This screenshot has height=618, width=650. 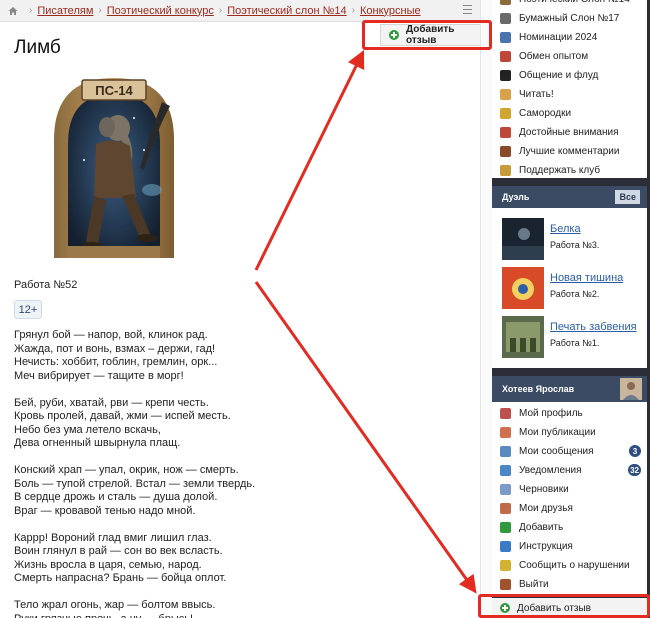 What do you see at coordinates (118, 551) in the screenshot?
I see `poem-line: Воин глянул в рай — сон во век всласть.` at bounding box center [118, 551].